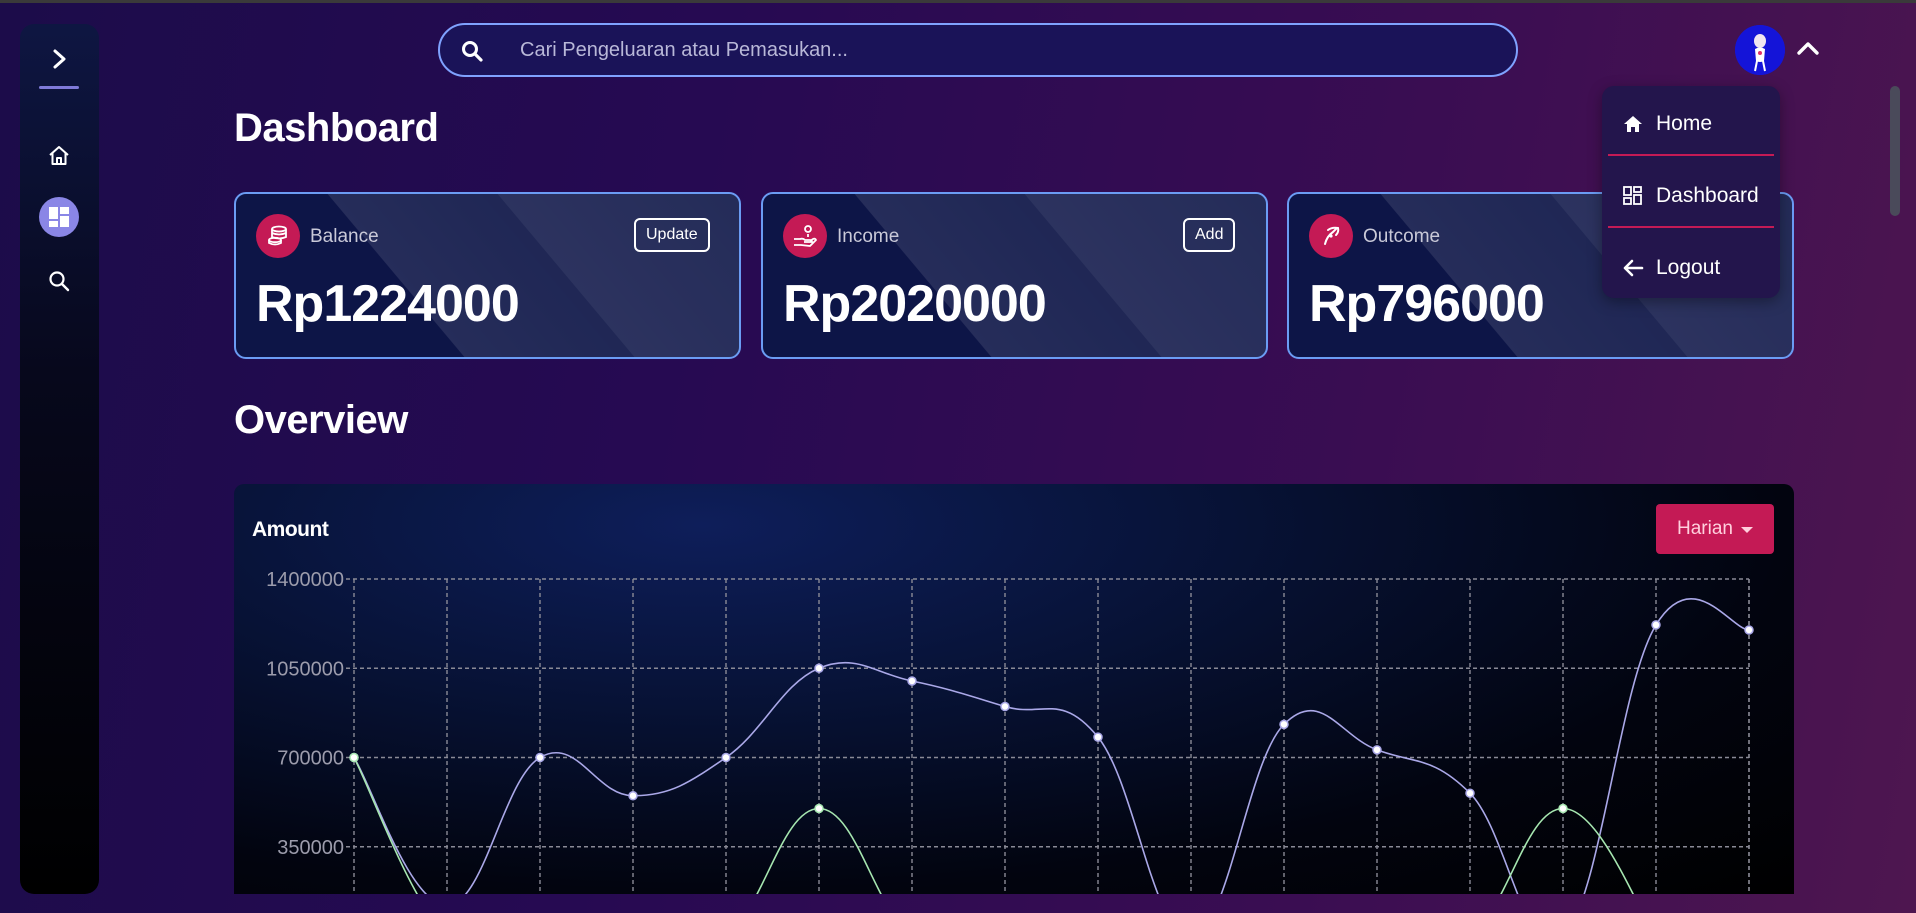  I want to click on user-menu: Home Dashboard Logout, so click(1691, 192).